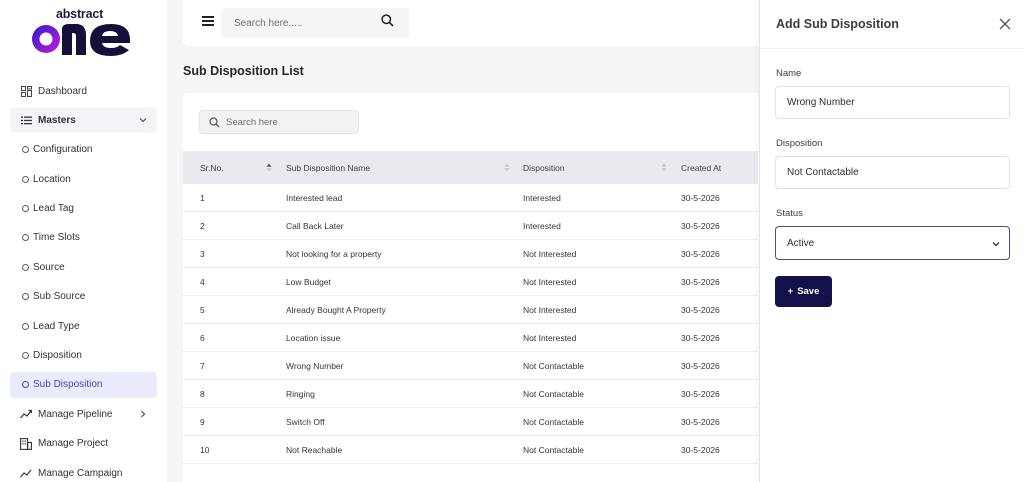  Describe the element at coordinates (389, 167) in the screenshot. I see `column-header-sub-disposition-name: Sub Disposition Name` at that location.